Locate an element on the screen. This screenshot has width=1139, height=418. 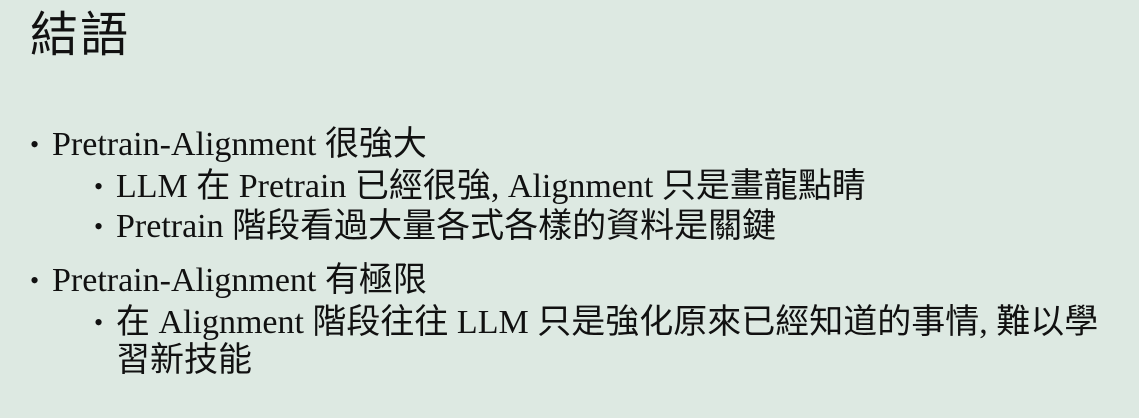
sub-bullet-text: LLM 在 Pretrain 已經很強, Alignment 只是畫龍點睛 is located at coordinates (491, 186).